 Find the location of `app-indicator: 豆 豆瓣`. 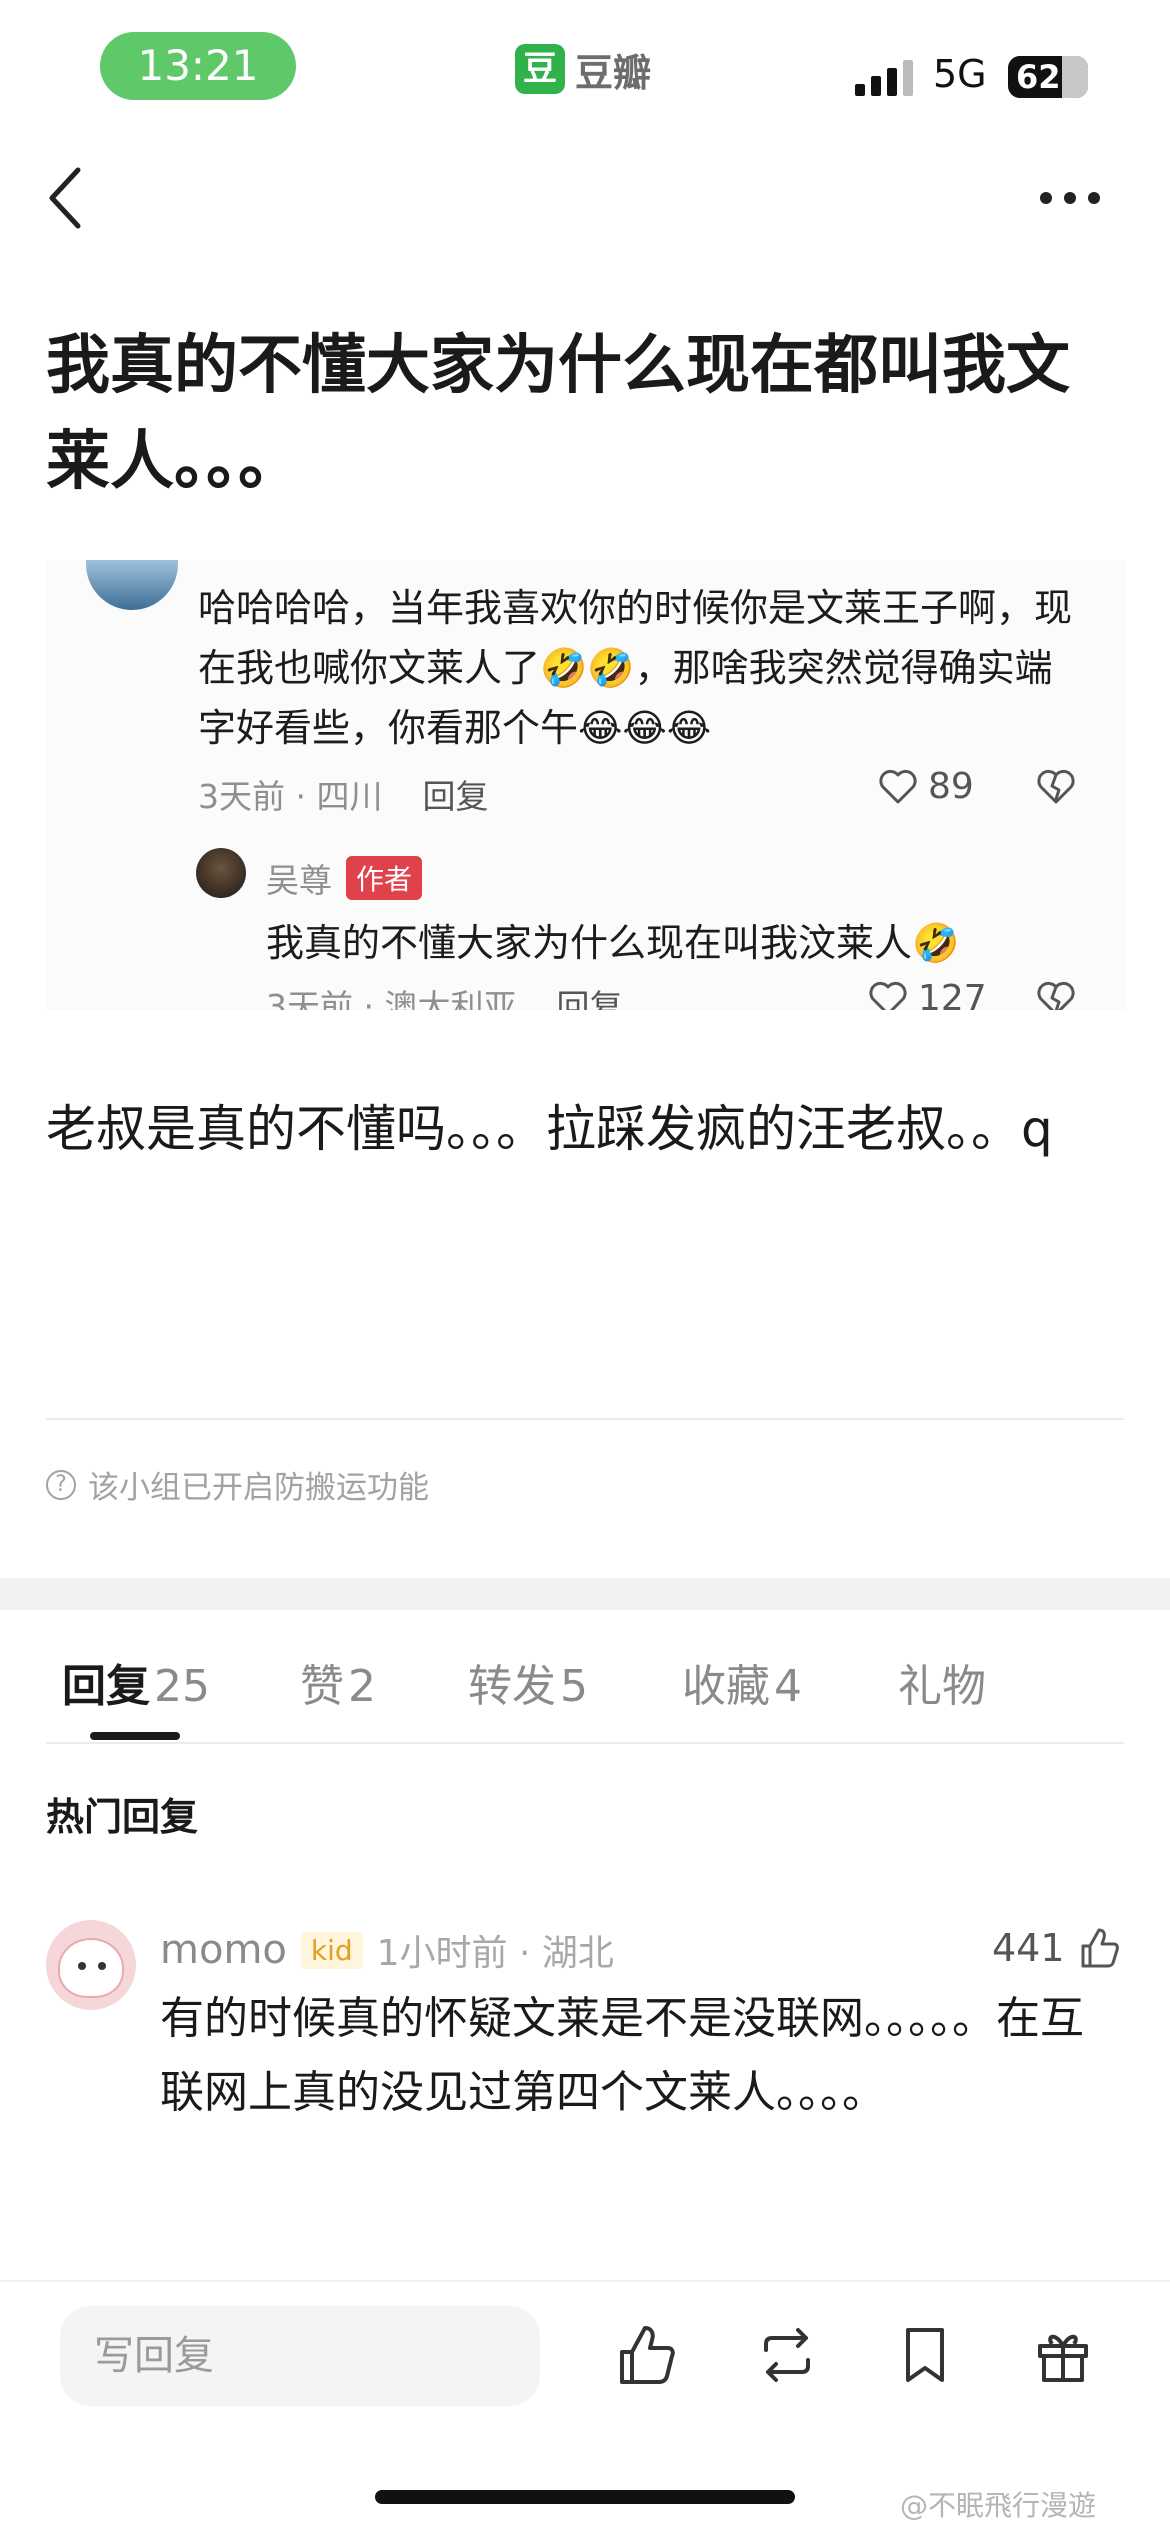

app-indicator: 豆 豆瓣 is located at coordinates (583, 69).